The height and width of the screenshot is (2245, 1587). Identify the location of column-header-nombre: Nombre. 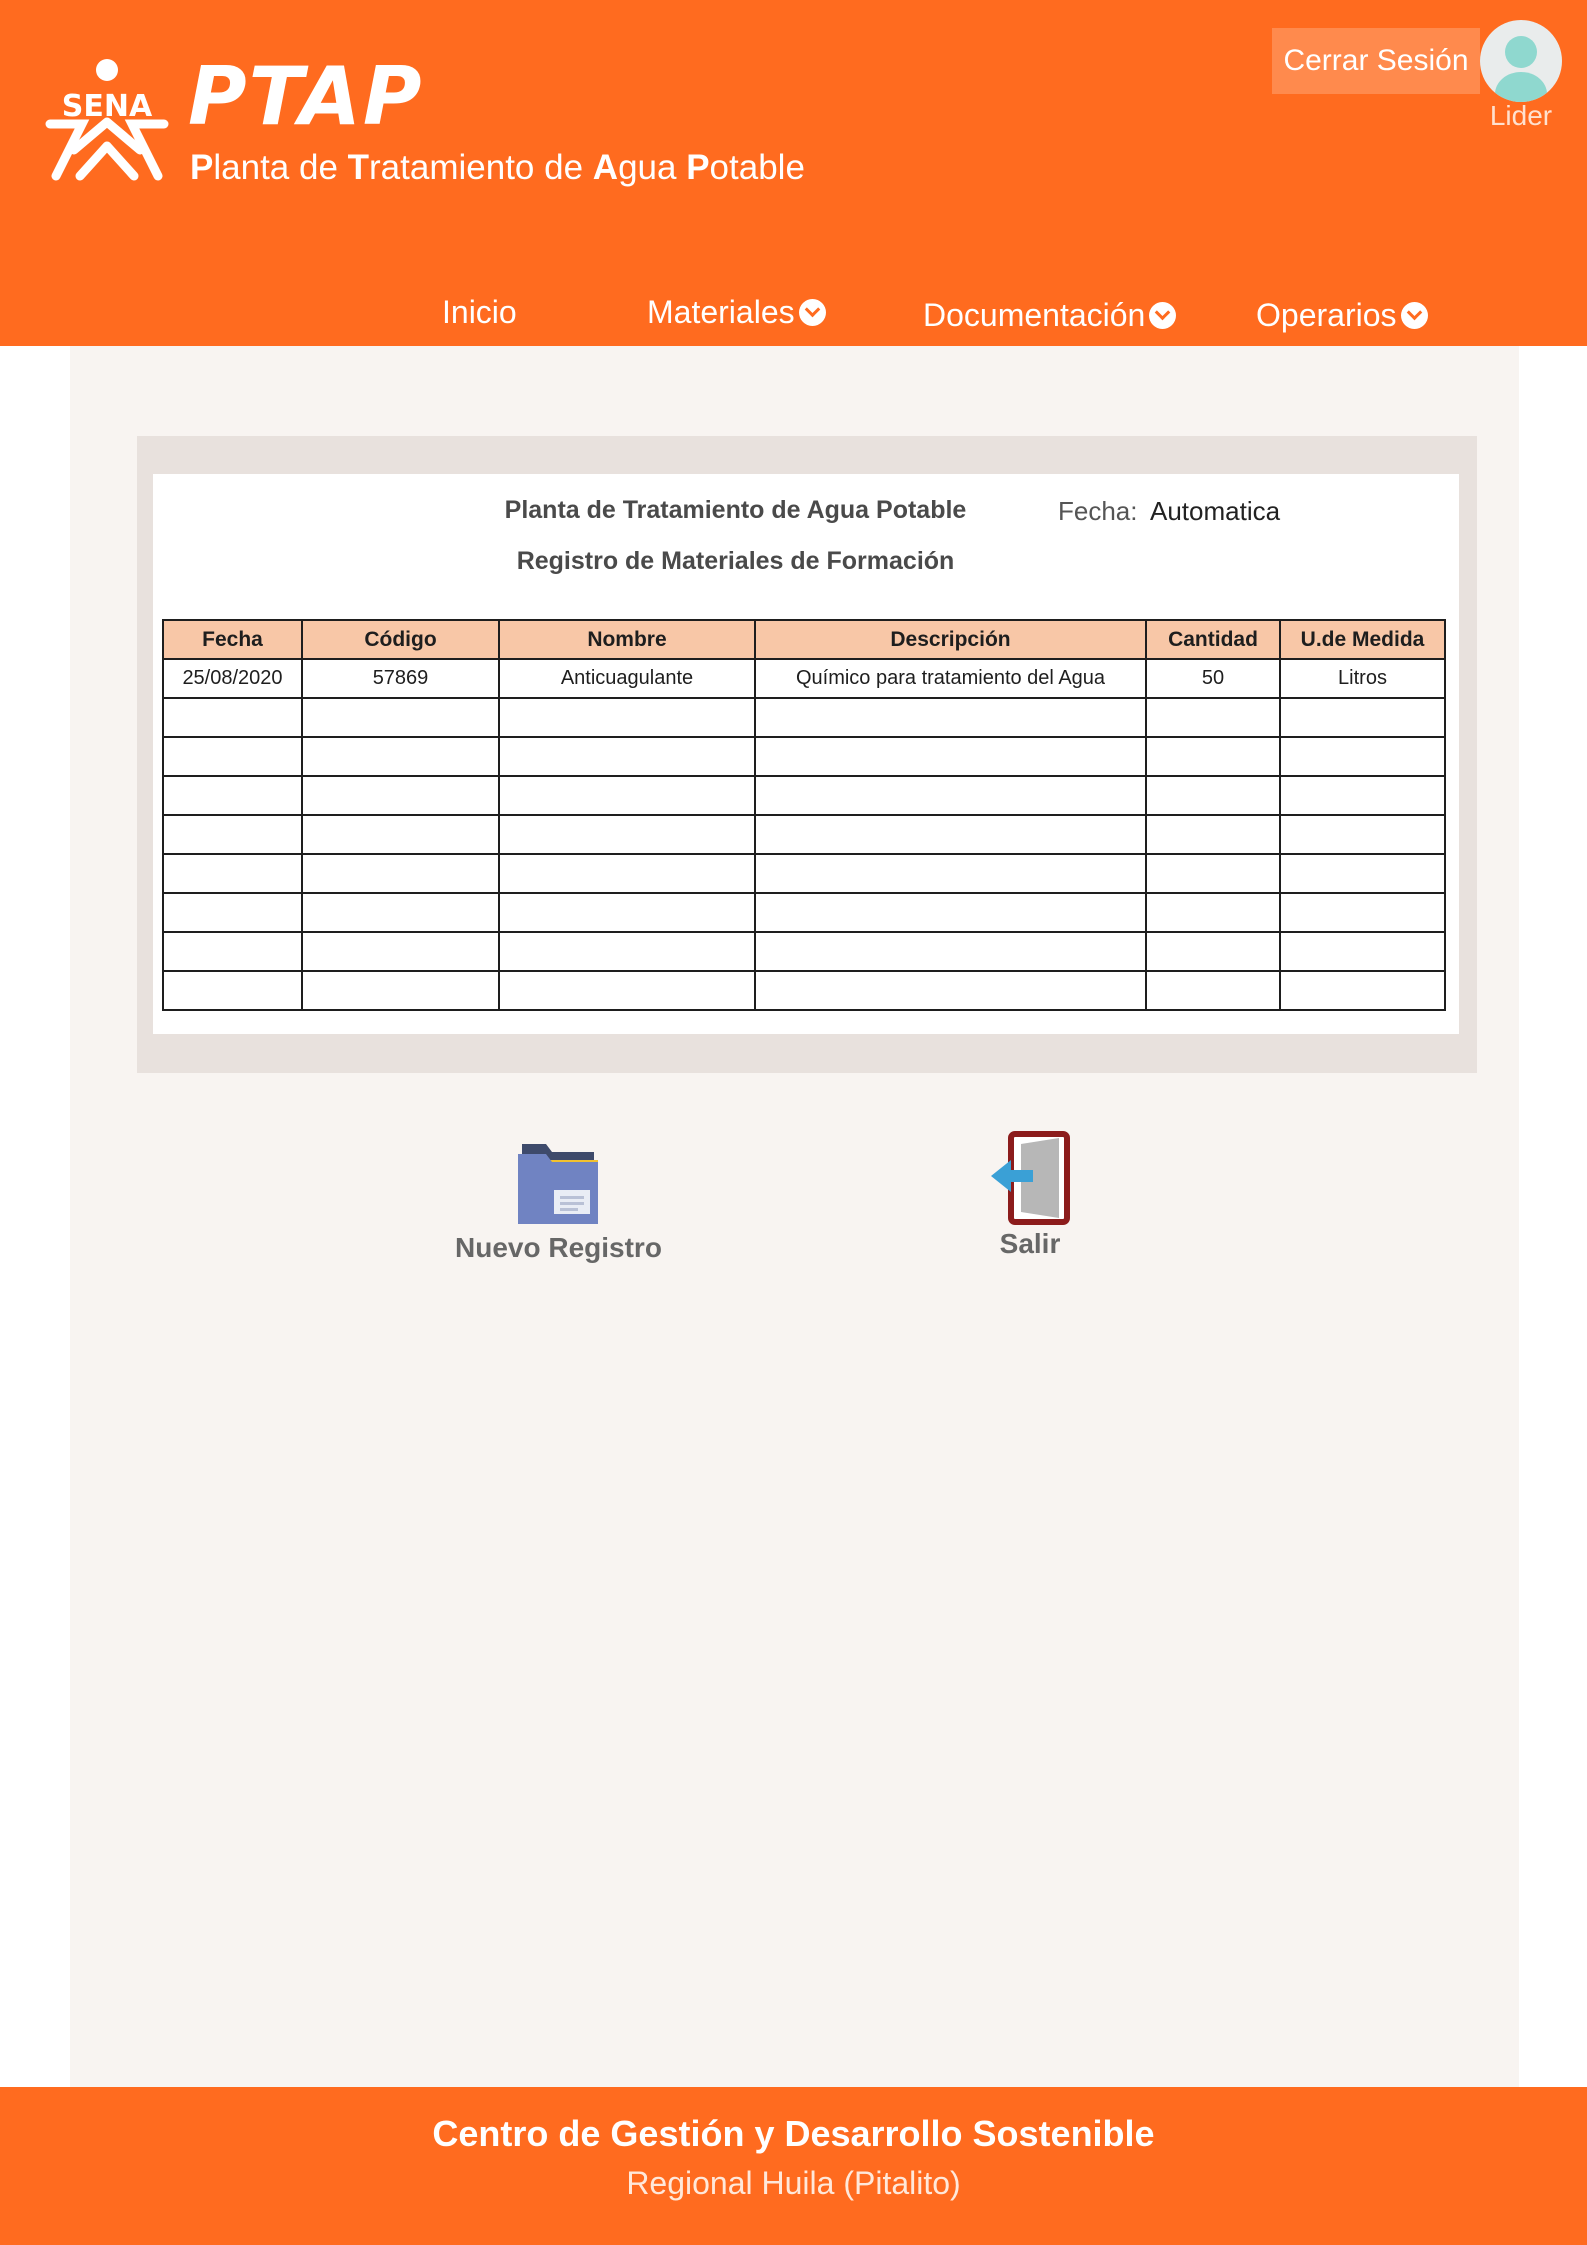
(627, 639).